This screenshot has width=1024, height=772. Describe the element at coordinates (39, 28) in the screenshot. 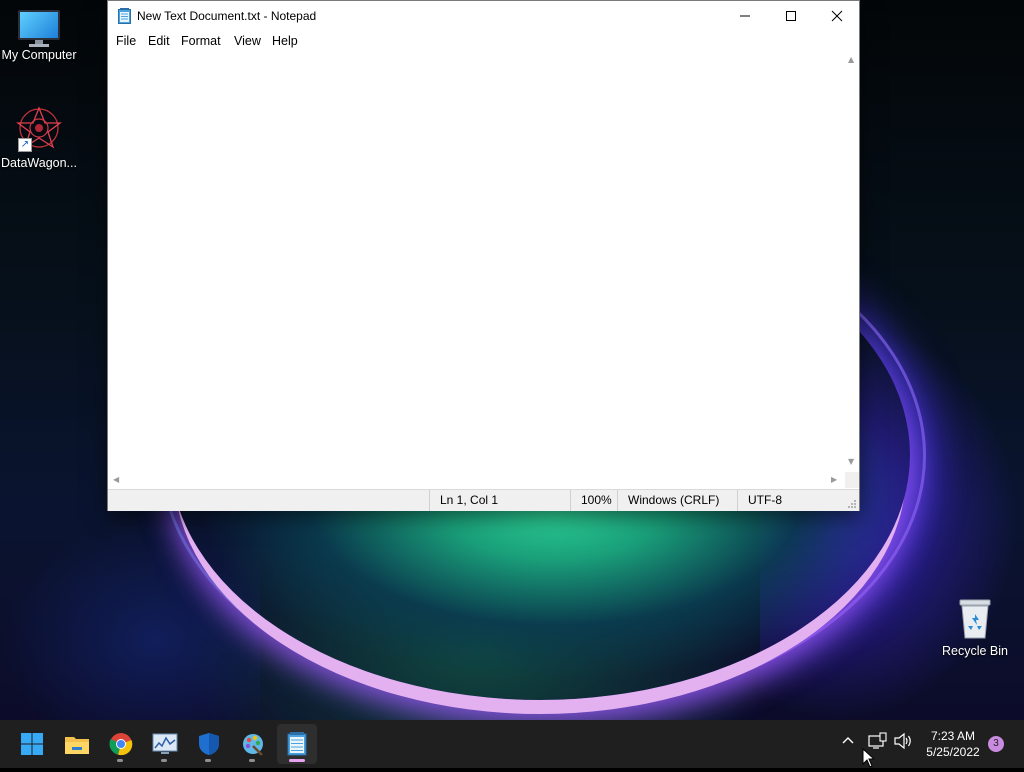

I see `computer-icon` at that location.